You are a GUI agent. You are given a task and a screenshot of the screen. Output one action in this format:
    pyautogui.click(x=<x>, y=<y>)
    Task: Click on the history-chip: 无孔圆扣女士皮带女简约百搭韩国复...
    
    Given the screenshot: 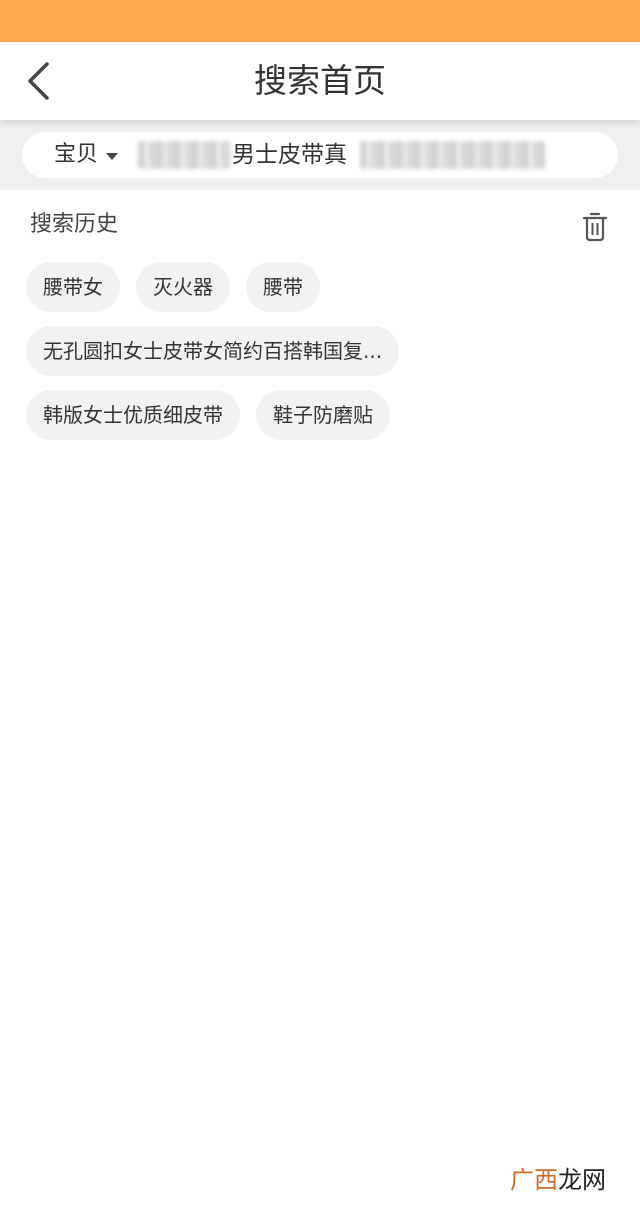 What is the action you would take?
    pyautogui.click(x=213, y=351)
    